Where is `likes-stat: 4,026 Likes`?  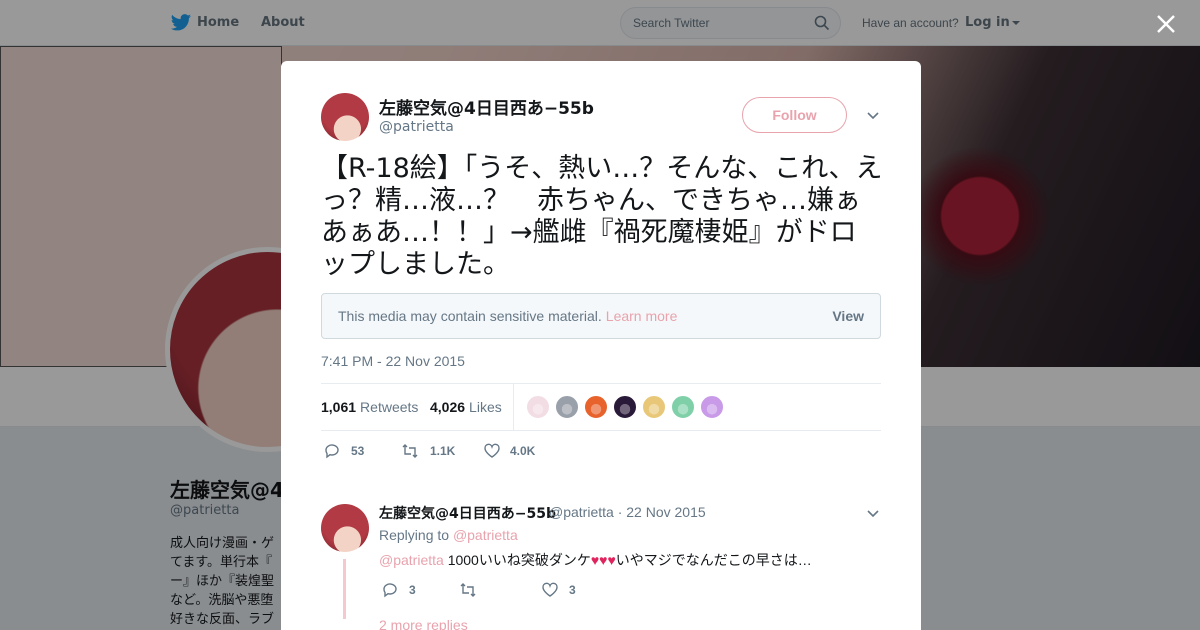
likes-stat: 4,026 Likes is located at coordinates (466, 407).